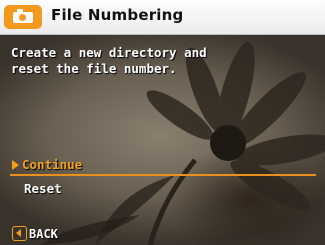  What do you see at coordinates (163, 175) in the screenshot?
I see `selection-highlight` at bounding box center [163, 175].